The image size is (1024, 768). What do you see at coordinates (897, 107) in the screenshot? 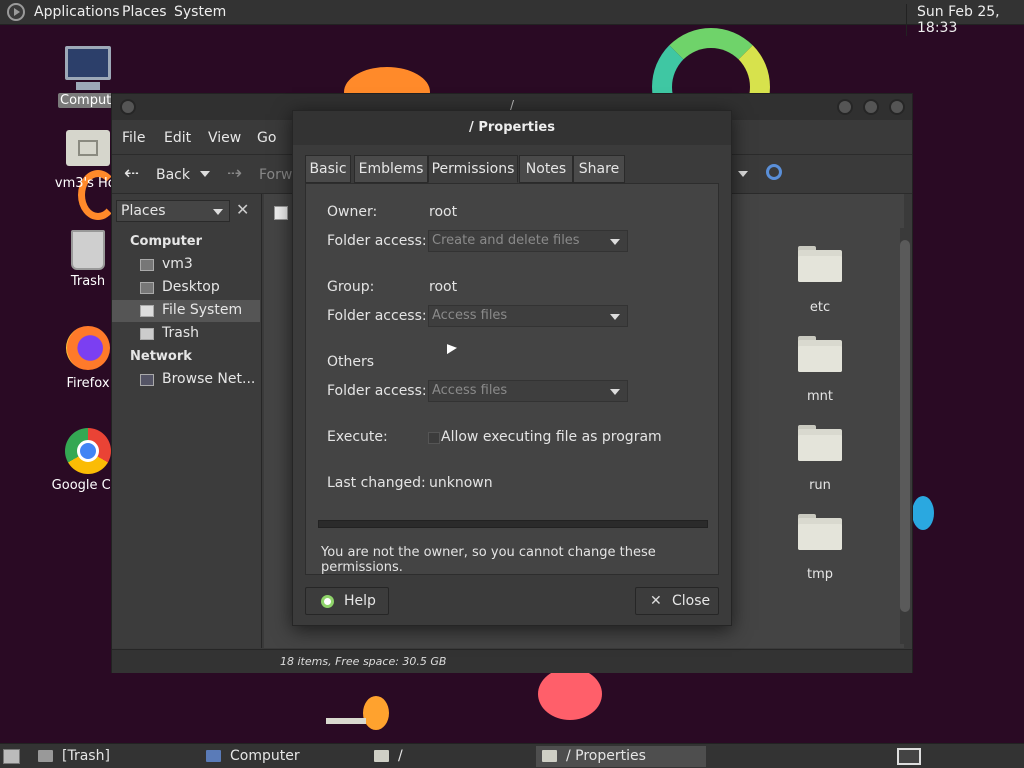
I see `close-window-button` at bounding box center [897, 107].